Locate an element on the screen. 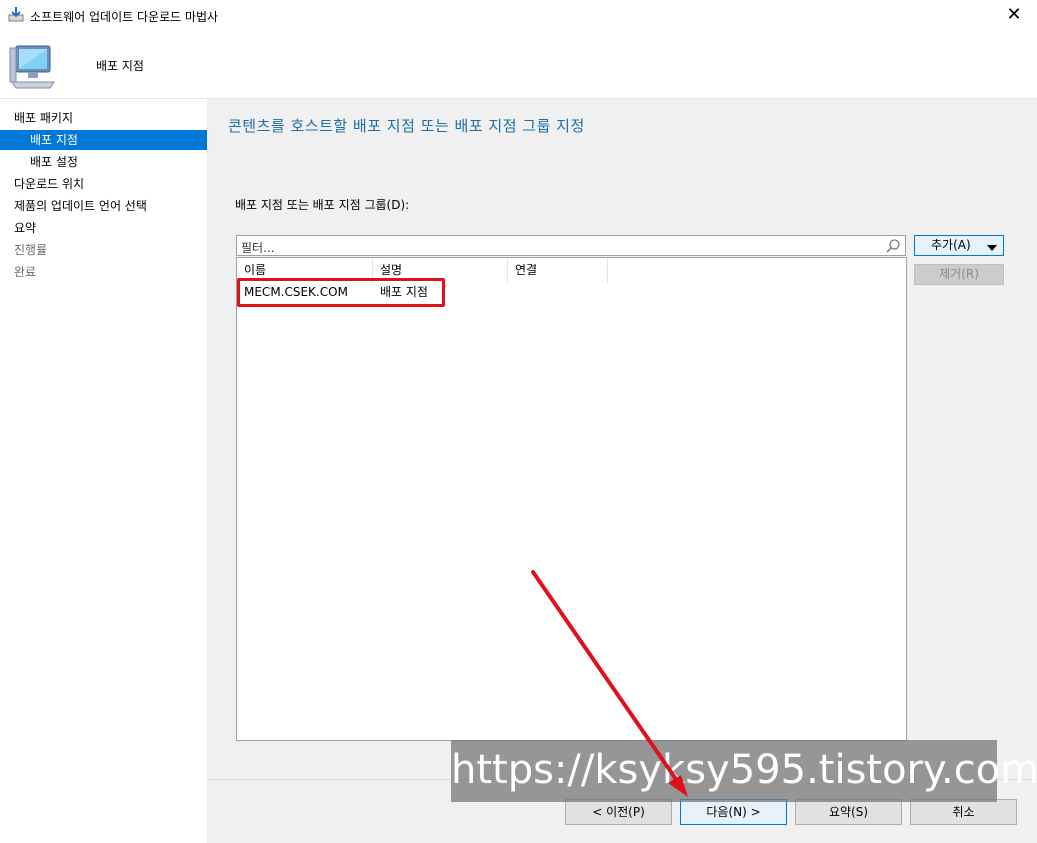 The height and width of the screenshot is (843, 1037). next-button: 다음(N) > is located at coordinates (733, 812).